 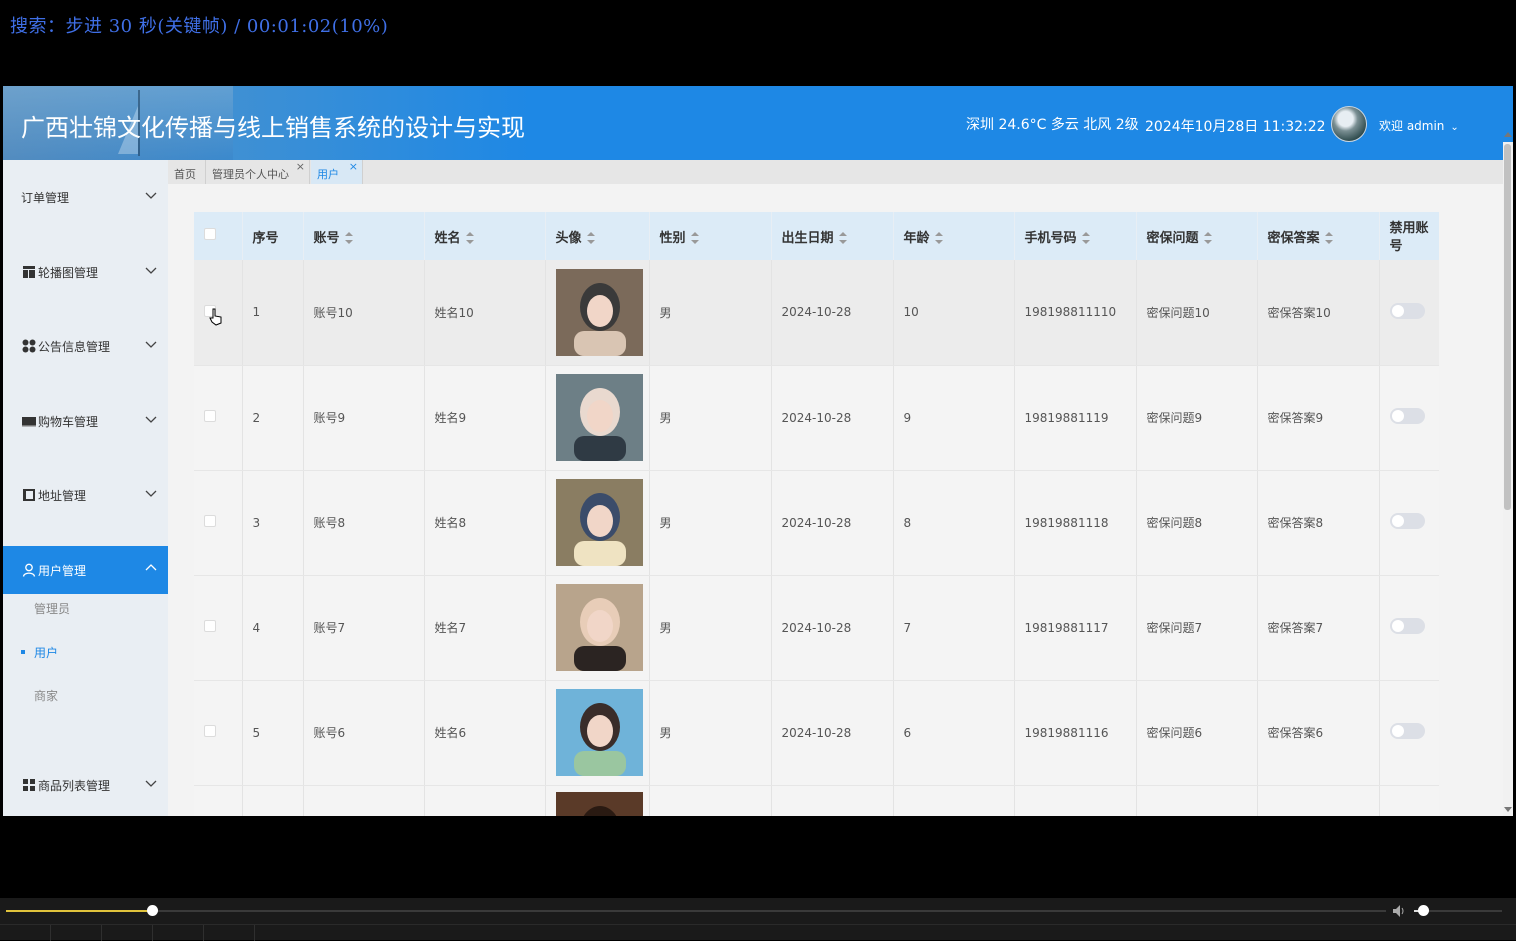 What do you see at coordinates (1075, 628) in the screenshot?
I see `phone-cell: 19819881117` at bounding box center [1075, 628].